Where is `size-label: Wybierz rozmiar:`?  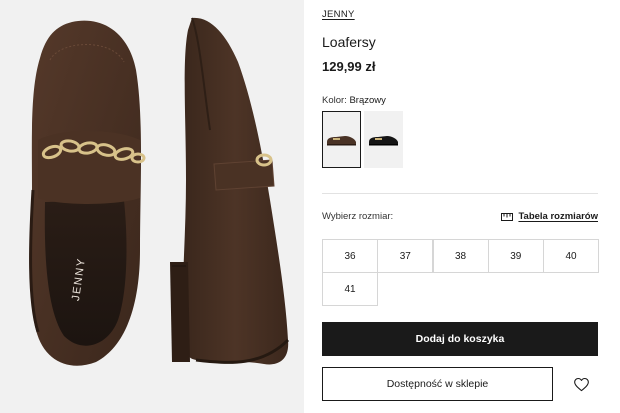
size-label: Wybierz rozmiar: is located at coordinates (358, 216).